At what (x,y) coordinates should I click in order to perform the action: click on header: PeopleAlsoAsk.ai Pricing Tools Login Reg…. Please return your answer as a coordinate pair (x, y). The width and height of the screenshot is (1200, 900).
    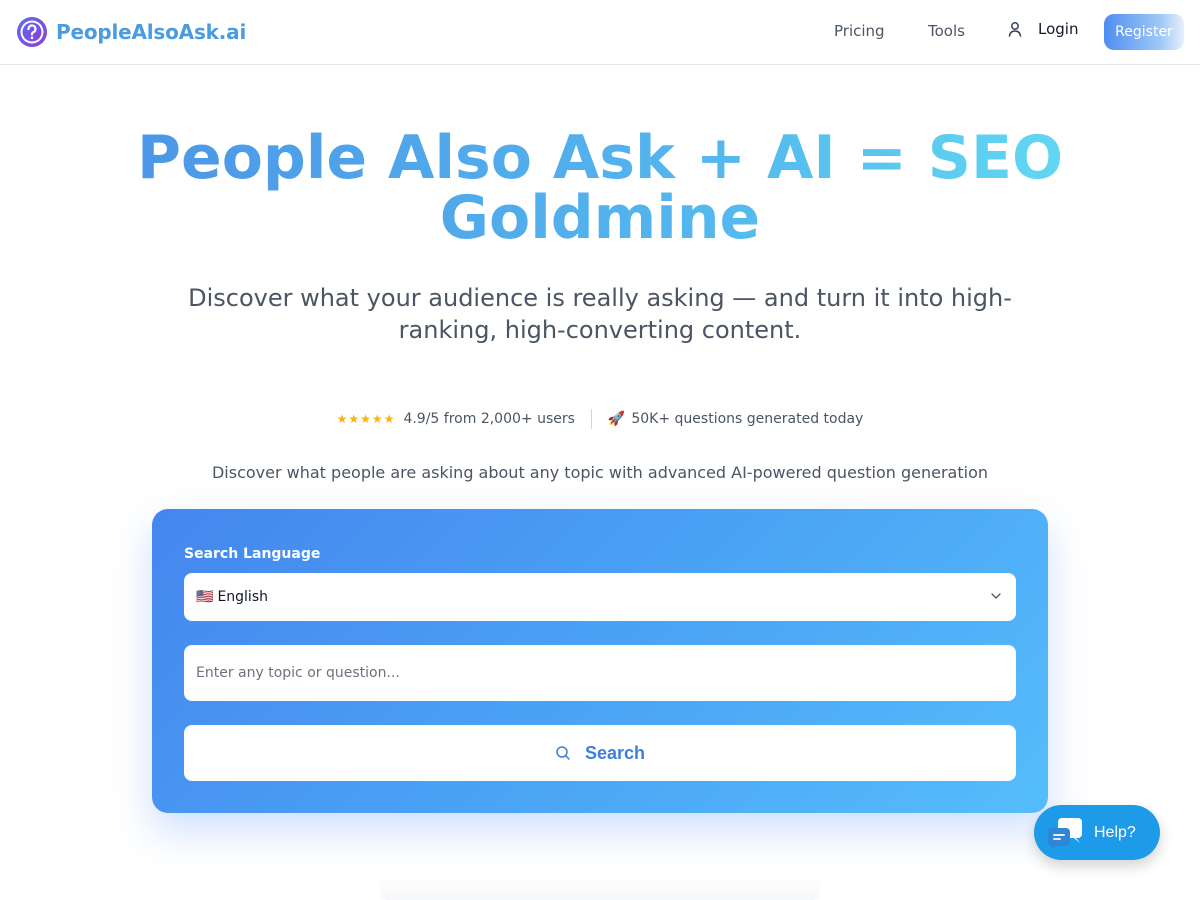
    Looking at the image, I should click on (600, 32).